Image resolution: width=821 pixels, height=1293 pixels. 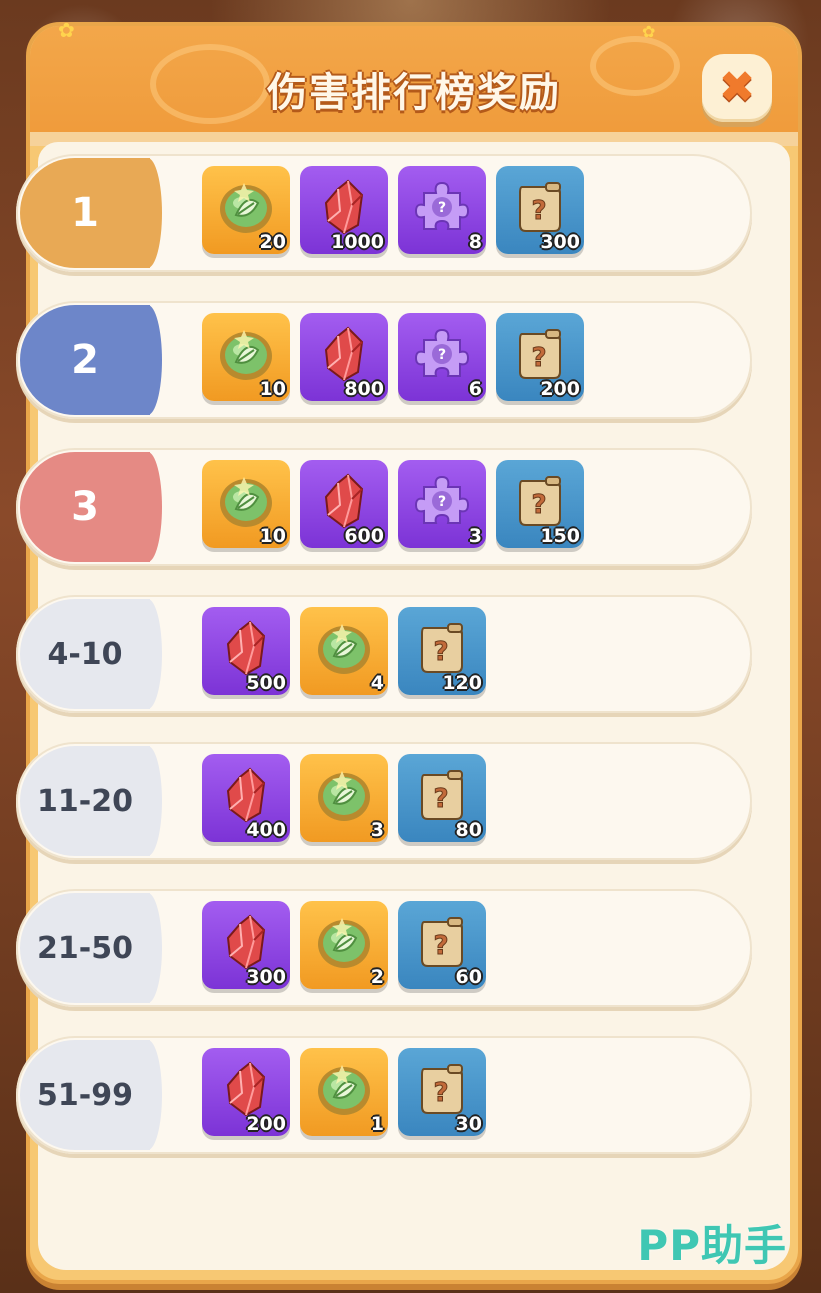 I want to click on reward-item: ? 150, so click(x=540, y=504).